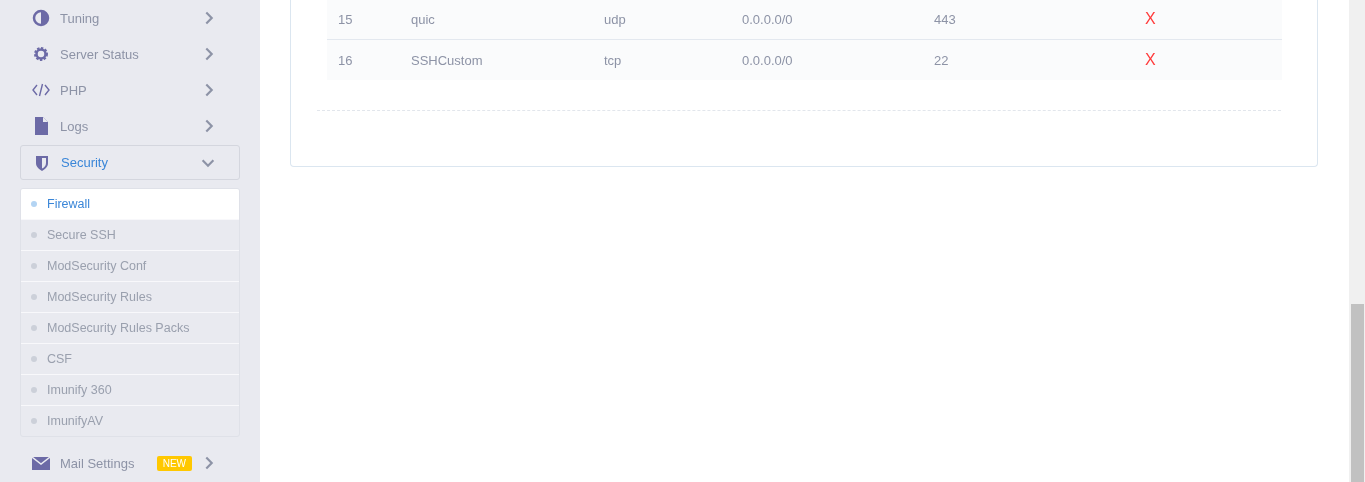  Describe the element at coordinates (346, 60) in the screenshot. I see `table-cell-text: 16` at that location.